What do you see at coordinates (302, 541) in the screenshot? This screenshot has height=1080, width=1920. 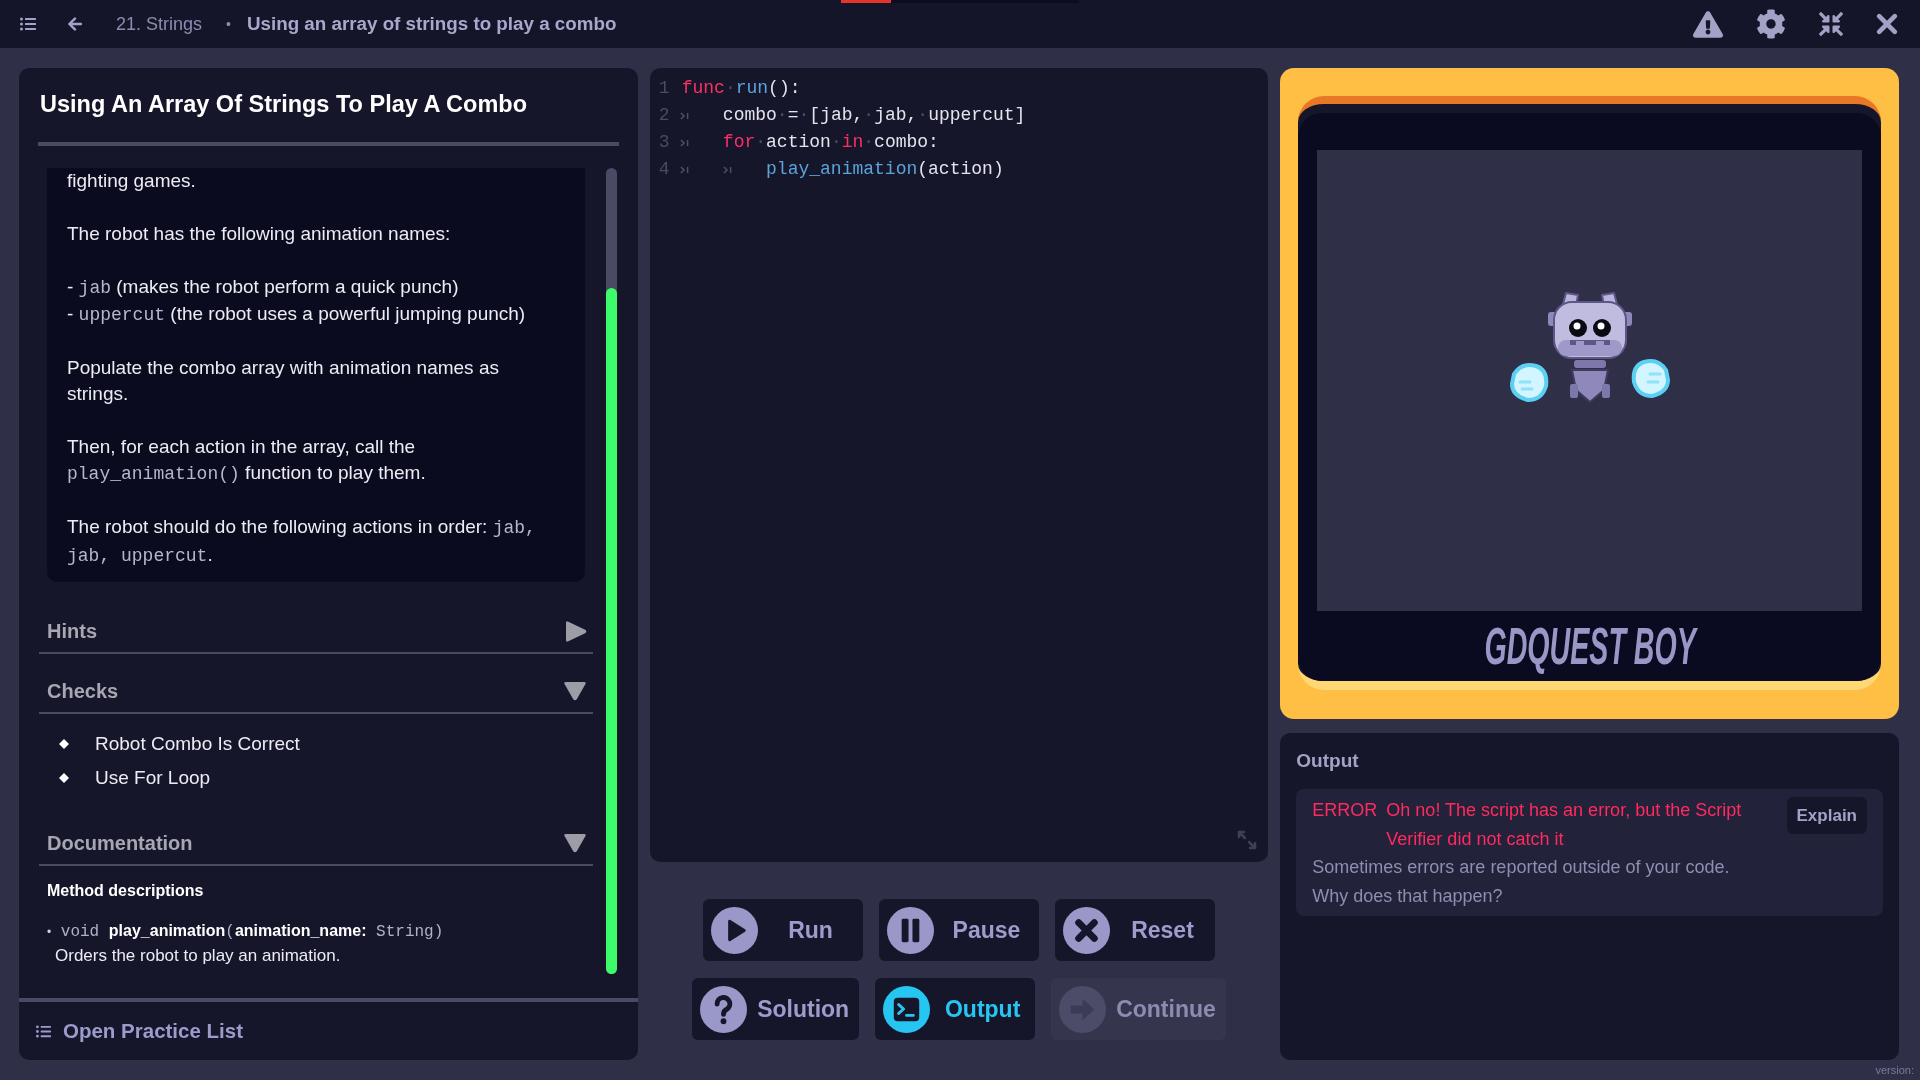 I see `description-text: The robot should do the following actions in order: jab, jab, uppercut.` at bounding box center [302, 541].